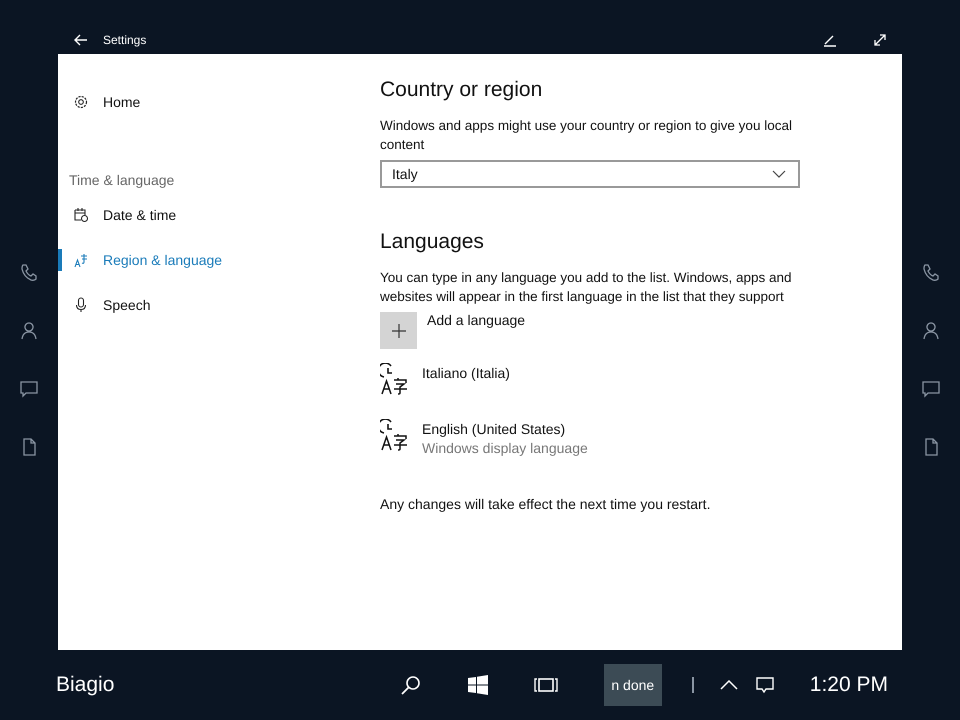 This screenshot has width=960, height=720. I want to click on add-language-label: Add a language, so click(476, 320).